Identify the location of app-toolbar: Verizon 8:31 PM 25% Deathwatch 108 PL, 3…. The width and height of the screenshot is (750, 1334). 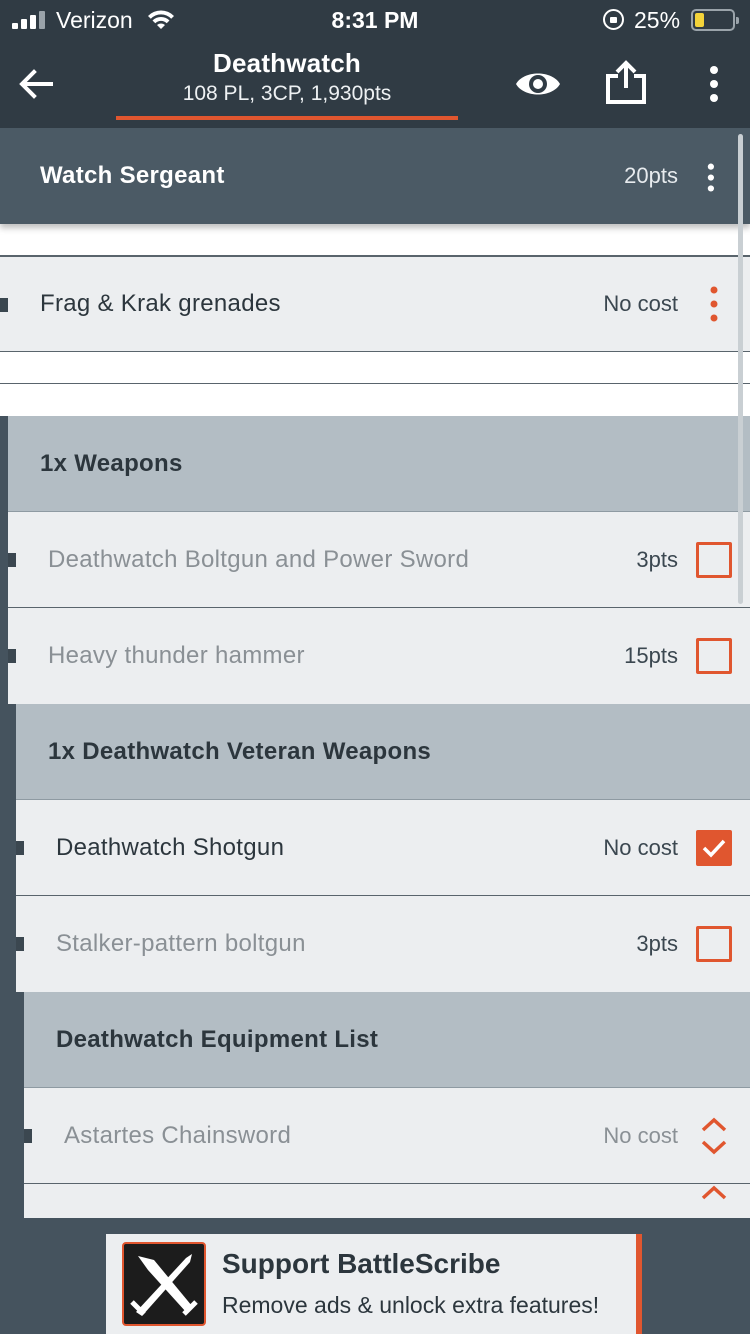
(375, 64).